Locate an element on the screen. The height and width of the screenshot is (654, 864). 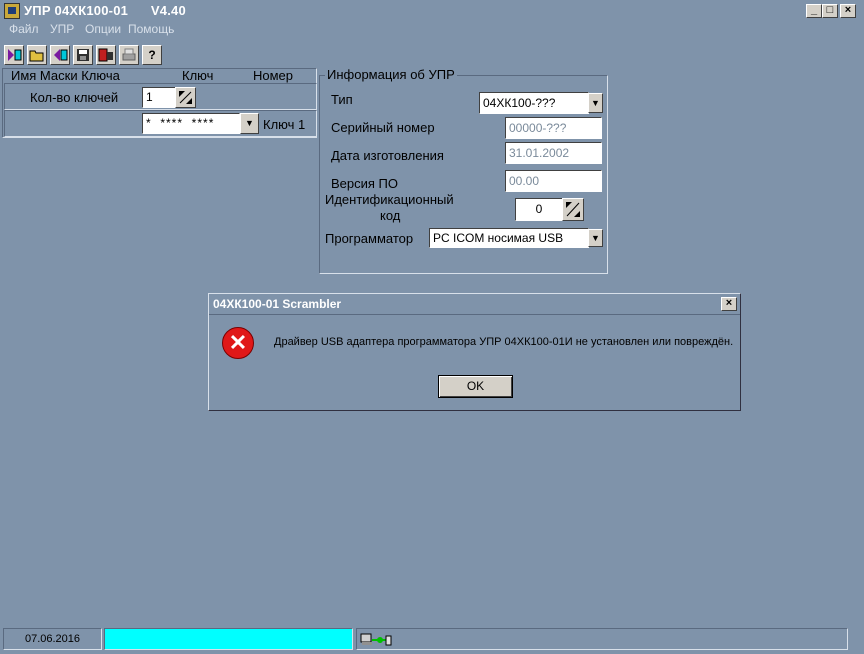
status-info is located at coordinates (602, 639).